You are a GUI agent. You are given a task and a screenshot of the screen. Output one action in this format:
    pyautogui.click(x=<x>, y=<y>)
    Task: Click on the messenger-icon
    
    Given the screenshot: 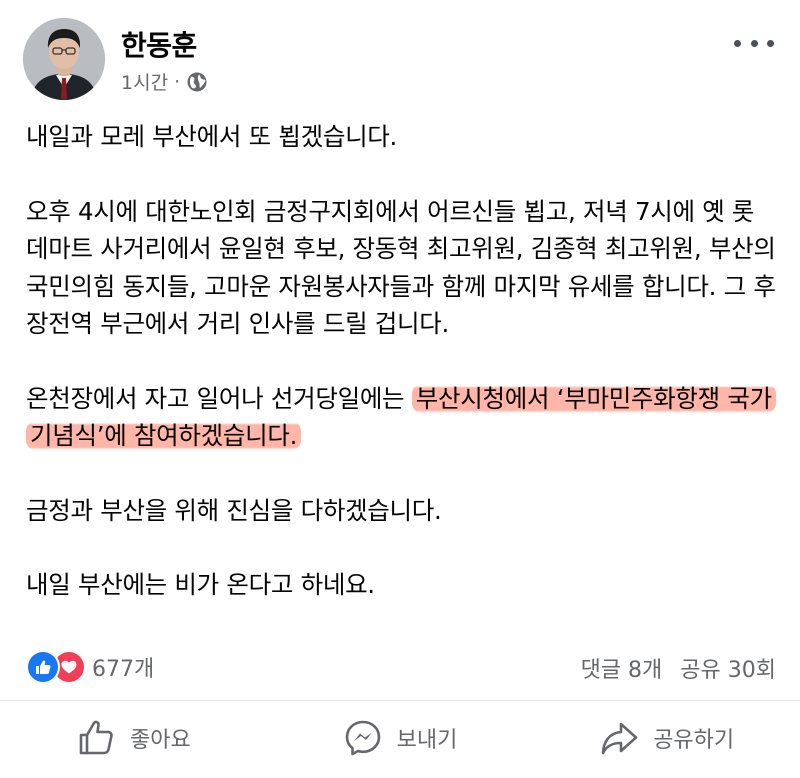 What is the action you would take?
    pyautogui.click(x=362, y=738)
    